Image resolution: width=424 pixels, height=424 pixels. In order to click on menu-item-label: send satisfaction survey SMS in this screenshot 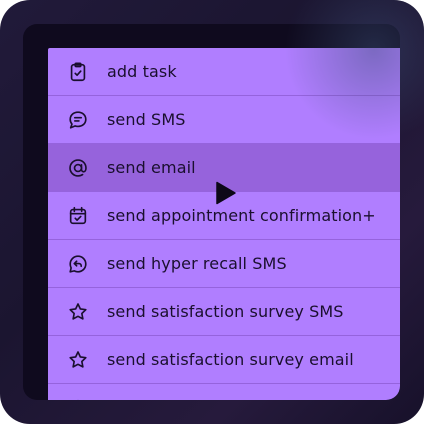, I will do `click(225, 311)`.